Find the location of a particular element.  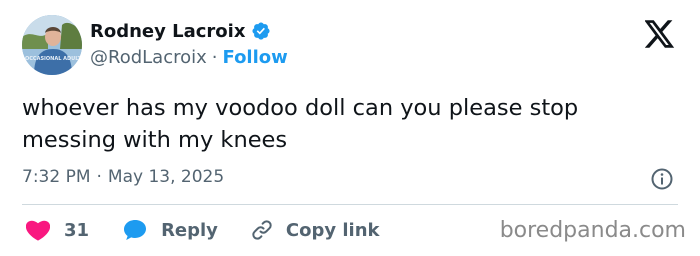

link-icon is located at coordinates (262, 230).